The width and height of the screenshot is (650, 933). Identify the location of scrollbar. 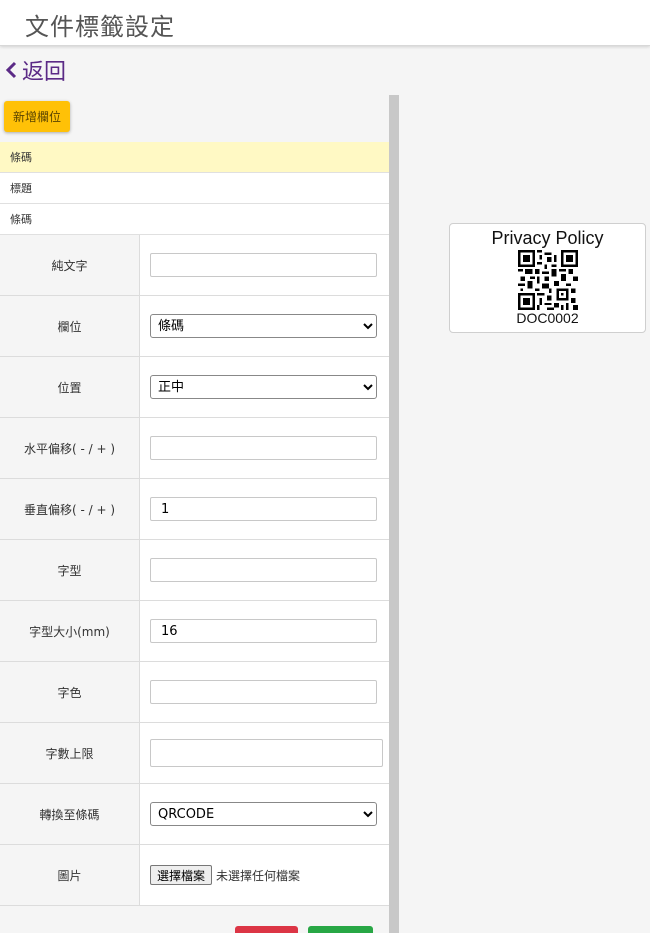
(394, 514).